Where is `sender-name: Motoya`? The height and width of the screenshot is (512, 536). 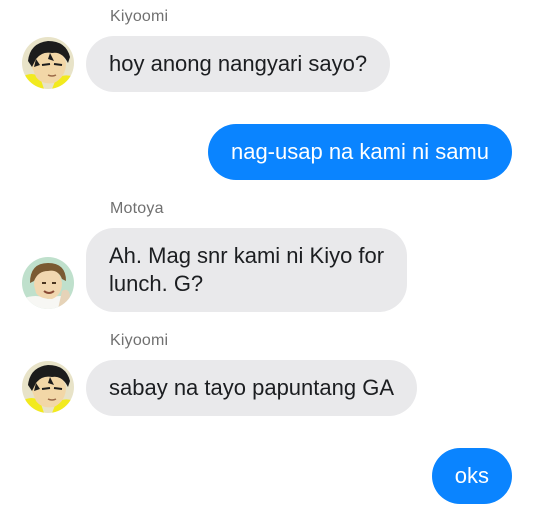
sender-name: Motoya is located at coordinates (137, 208).